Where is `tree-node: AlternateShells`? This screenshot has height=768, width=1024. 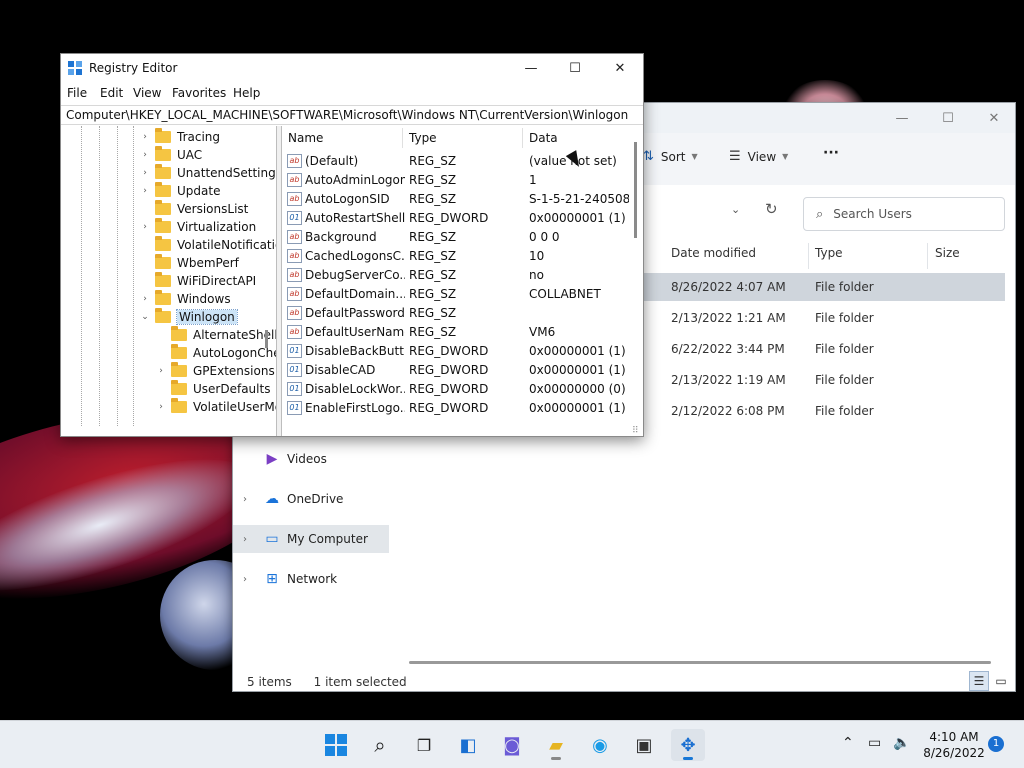
tree-node: AlternateShells is located at coordinates (215, 335).